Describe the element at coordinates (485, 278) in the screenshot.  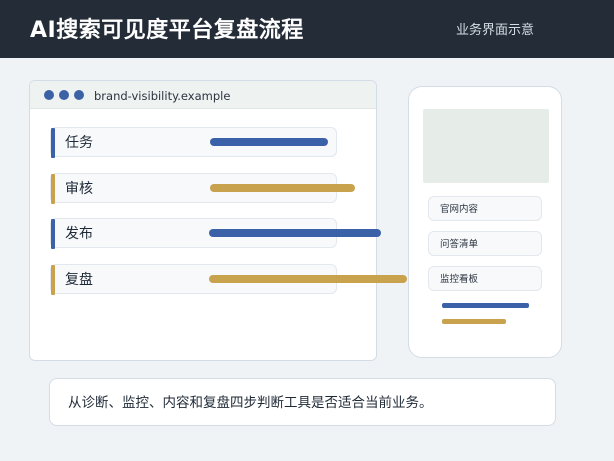
I see `phone-item-monitor-board: 监控看板` at that location.